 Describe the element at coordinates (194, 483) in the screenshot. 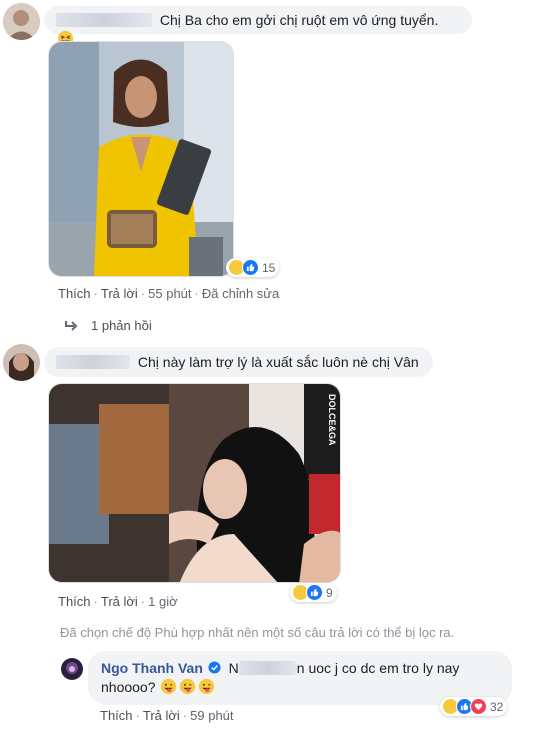

I see `comment-photo-black-hair: DOLCE&GA` at that location.